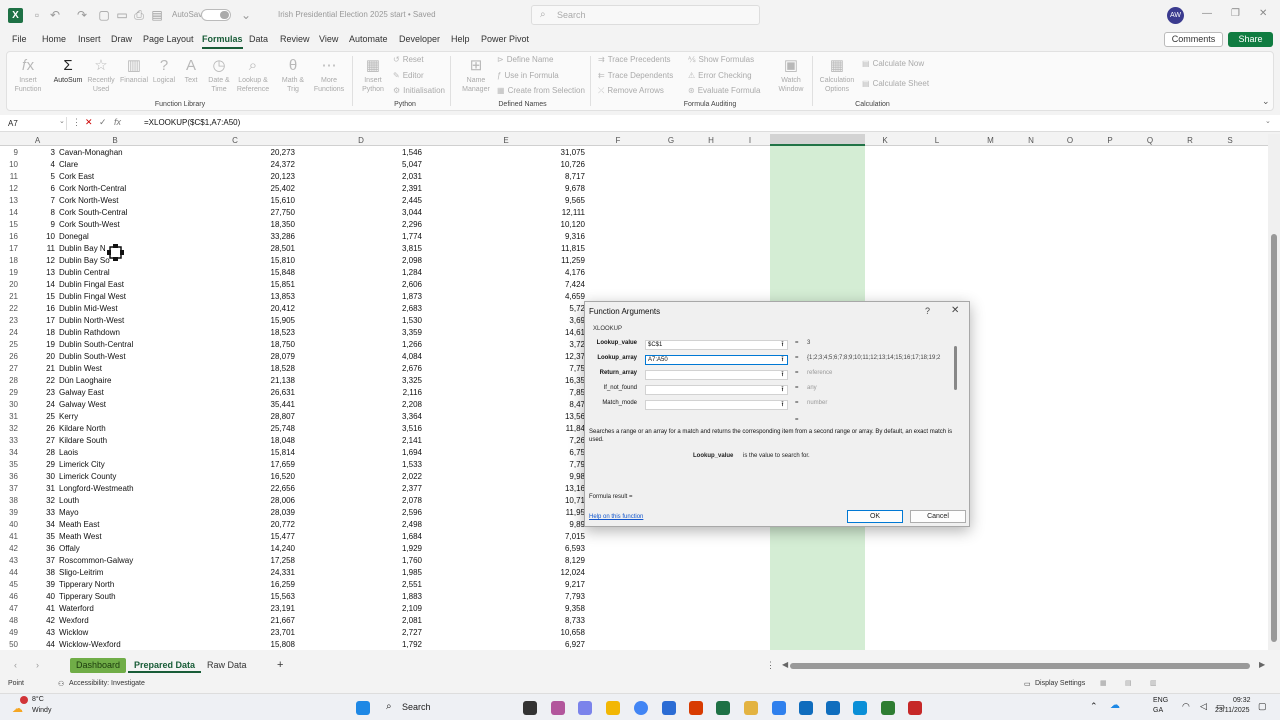 This screenshot has width=1280, height=720. I want to click on use-in-formula-button: ƒ Use in Formula, so click(528, 75).